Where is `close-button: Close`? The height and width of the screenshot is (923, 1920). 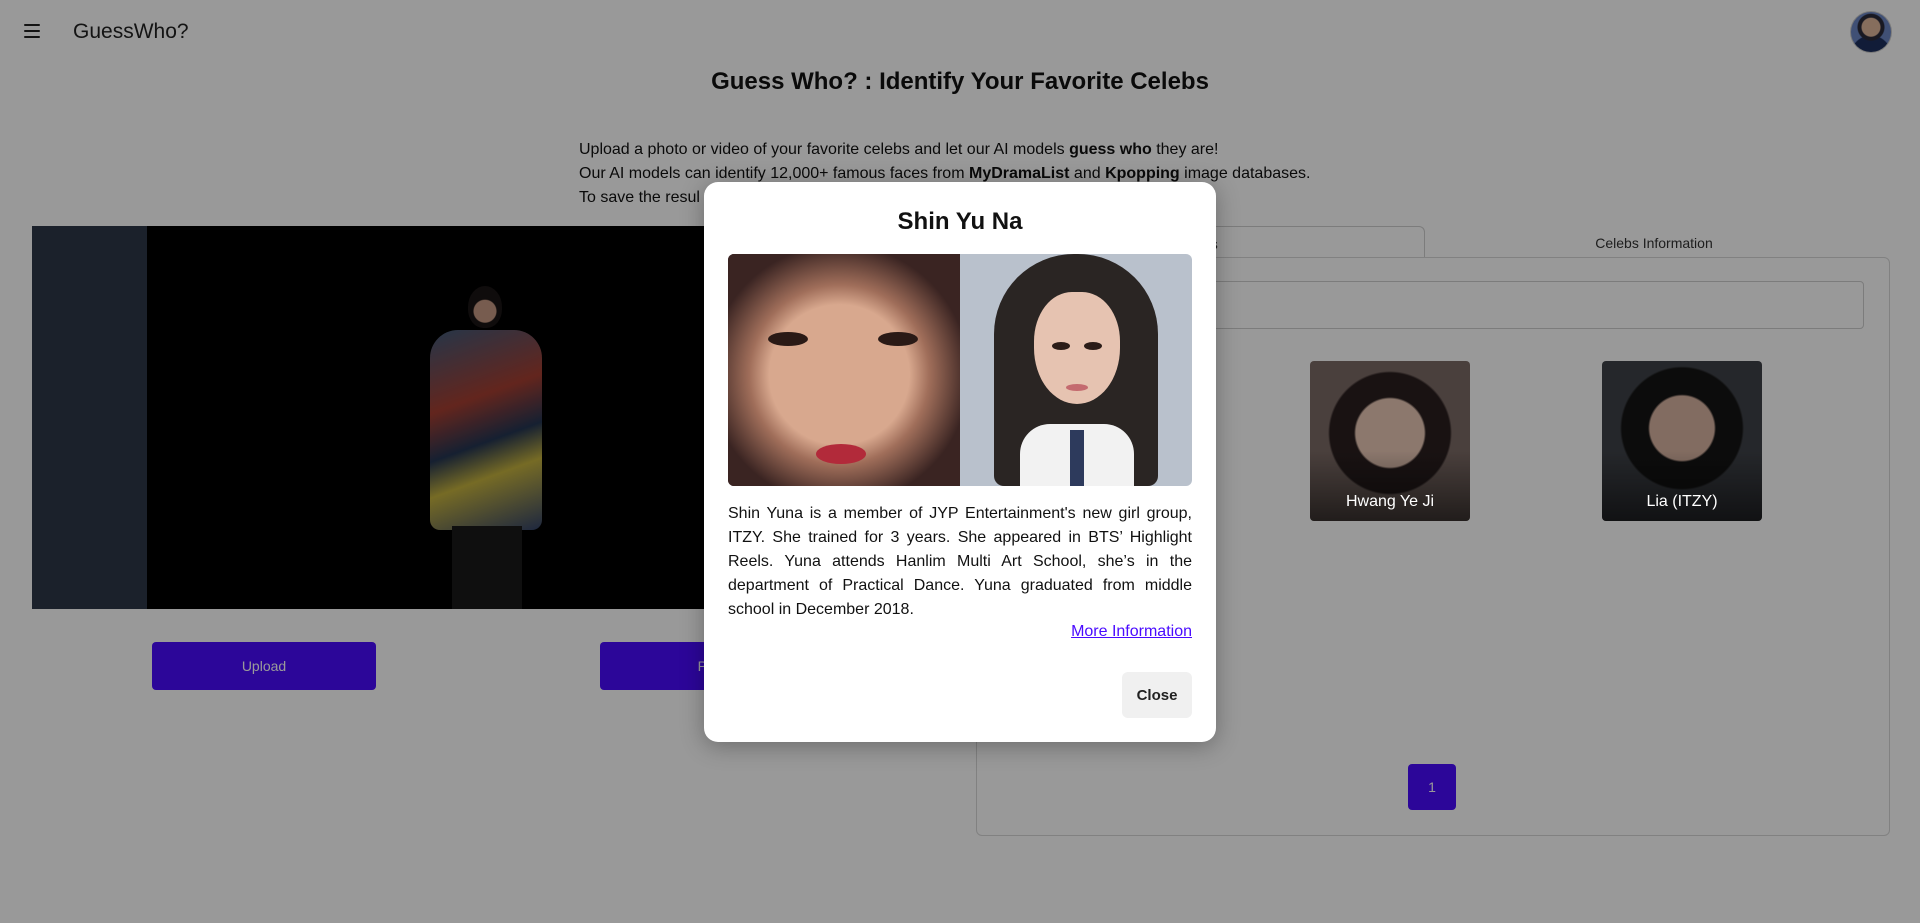 close-button: Close is located at coordinates (1157, 695).